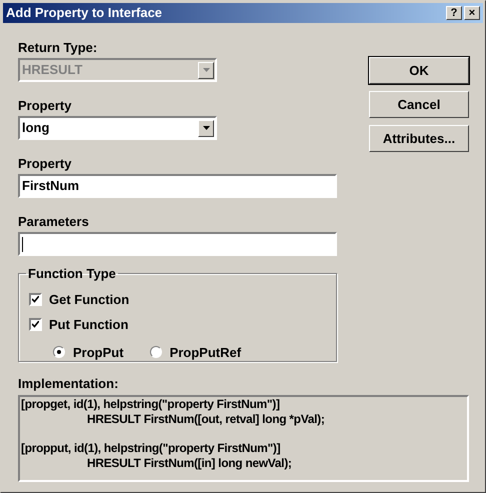 The image size is (486, 493). I want to click on close-button: ×, so click(472, 13).